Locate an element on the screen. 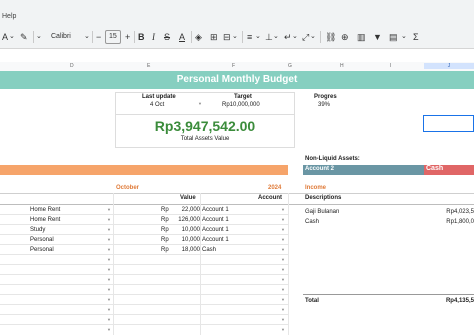 This screenshot has width=474, height=335. column-header-f: F is located at coordinates (233, 66).